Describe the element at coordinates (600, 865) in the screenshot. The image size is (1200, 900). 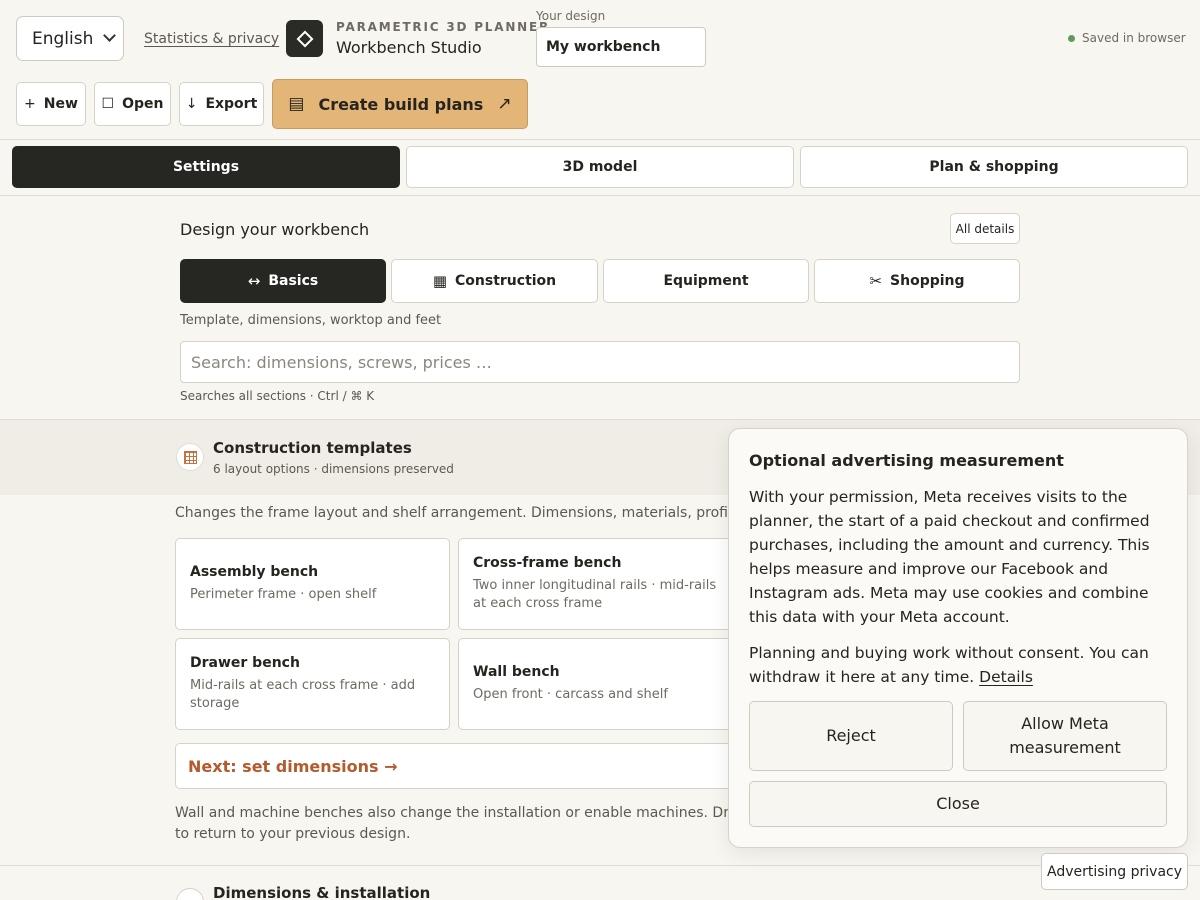
I see `section-divider` at that location.